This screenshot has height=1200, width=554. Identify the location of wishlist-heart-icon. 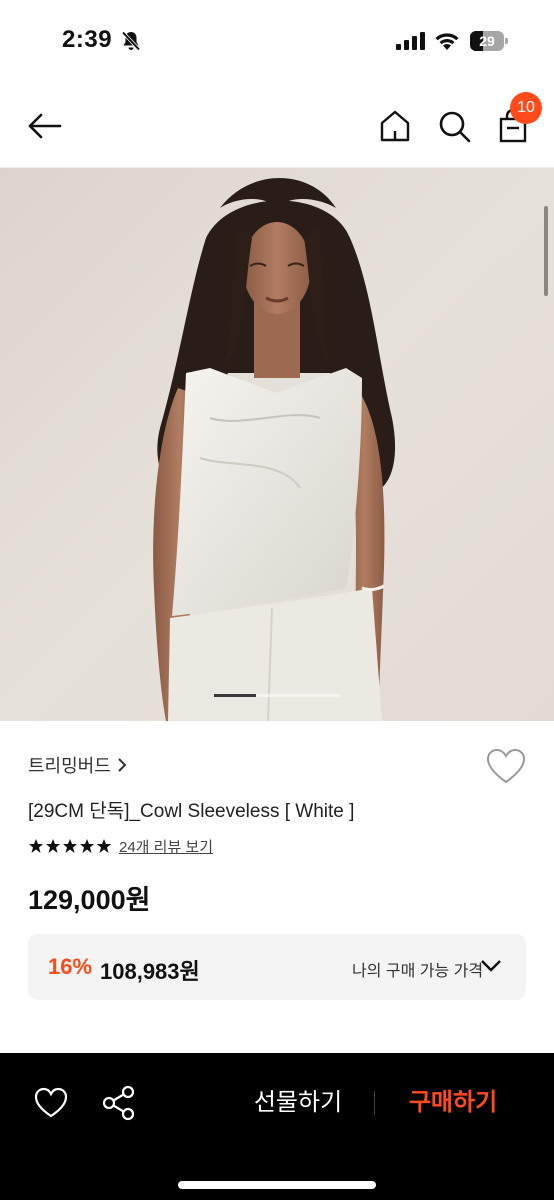
(506, 767).